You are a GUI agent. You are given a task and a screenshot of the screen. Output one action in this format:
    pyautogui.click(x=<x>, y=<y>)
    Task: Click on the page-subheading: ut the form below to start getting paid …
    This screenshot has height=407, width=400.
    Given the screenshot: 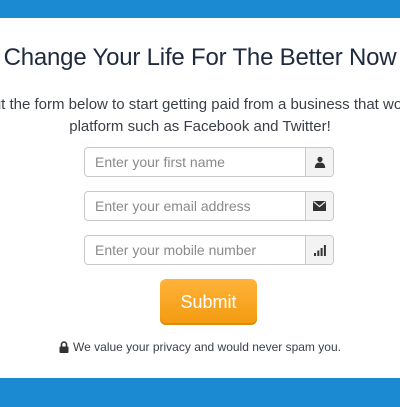 What is the action you would take?
    pyautogui.click(x=200, y=116)
    